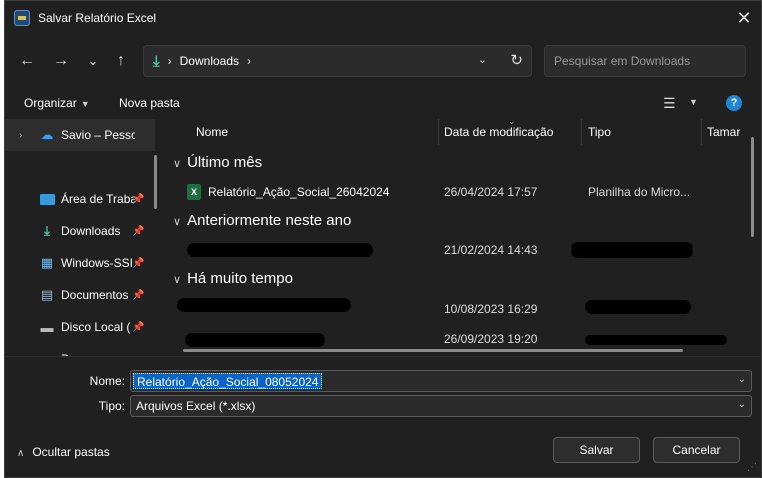 The image size is (762, 478). Describe the element at coordinates (95, 295) in the screenshot. I see `sidebar-item-label: Documentos` at that location.